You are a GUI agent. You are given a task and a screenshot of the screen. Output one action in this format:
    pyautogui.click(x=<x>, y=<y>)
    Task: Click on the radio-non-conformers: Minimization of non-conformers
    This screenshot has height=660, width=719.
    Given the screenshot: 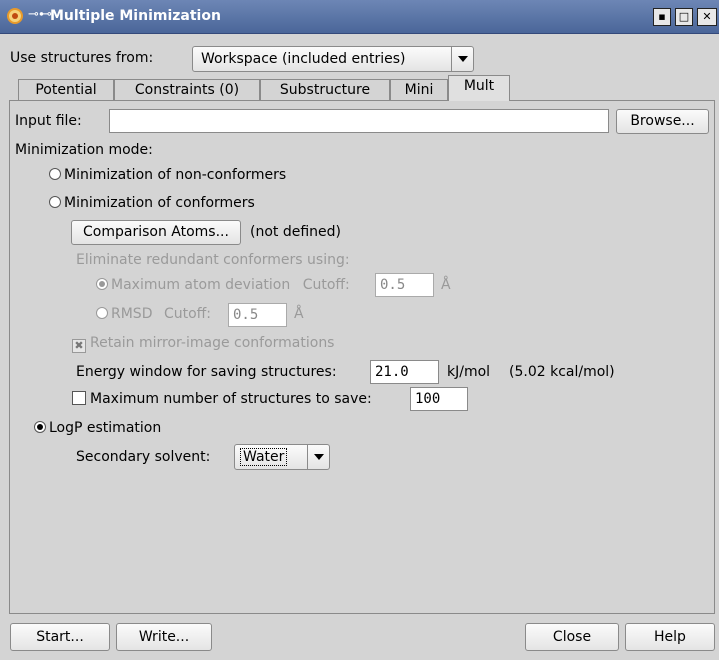 What is the action you would take?
    pyautogui.click(x=167, y=175)
    